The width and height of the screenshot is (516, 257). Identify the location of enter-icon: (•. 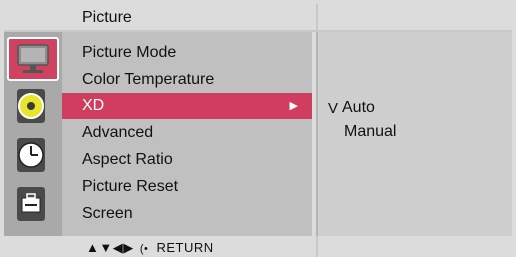
(144, 249).